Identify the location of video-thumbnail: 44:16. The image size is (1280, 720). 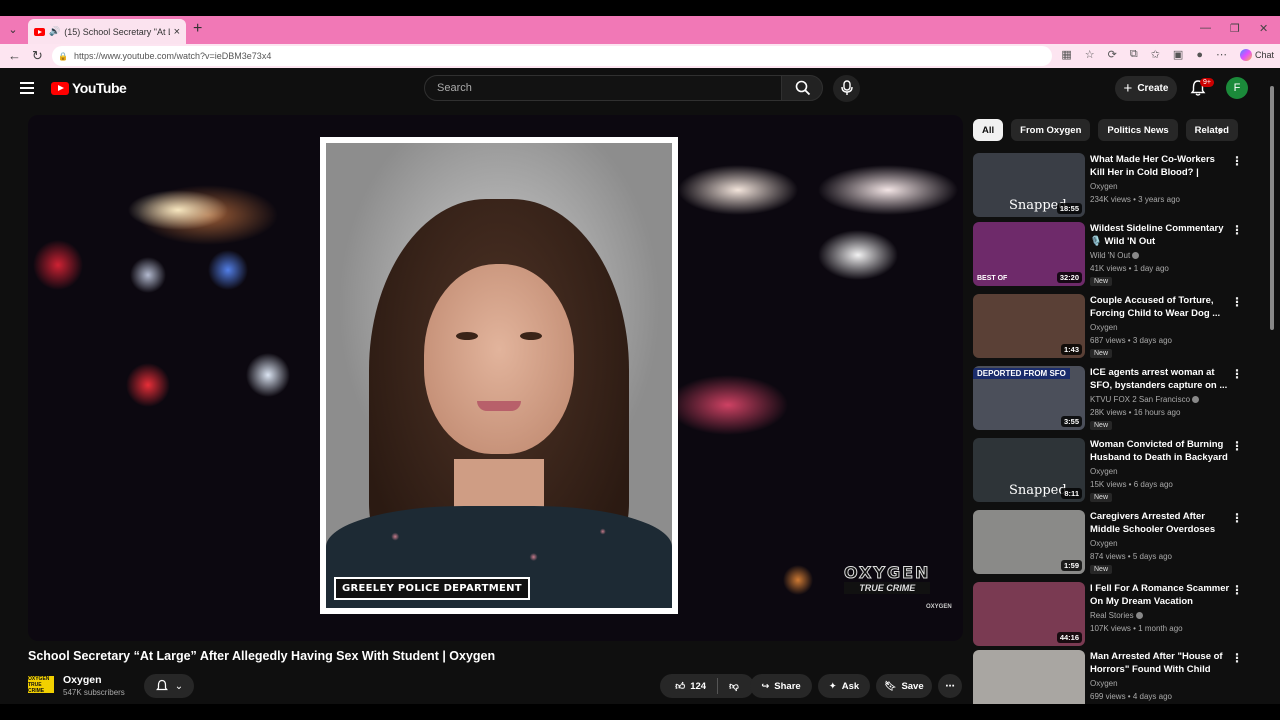
(1029, 614).